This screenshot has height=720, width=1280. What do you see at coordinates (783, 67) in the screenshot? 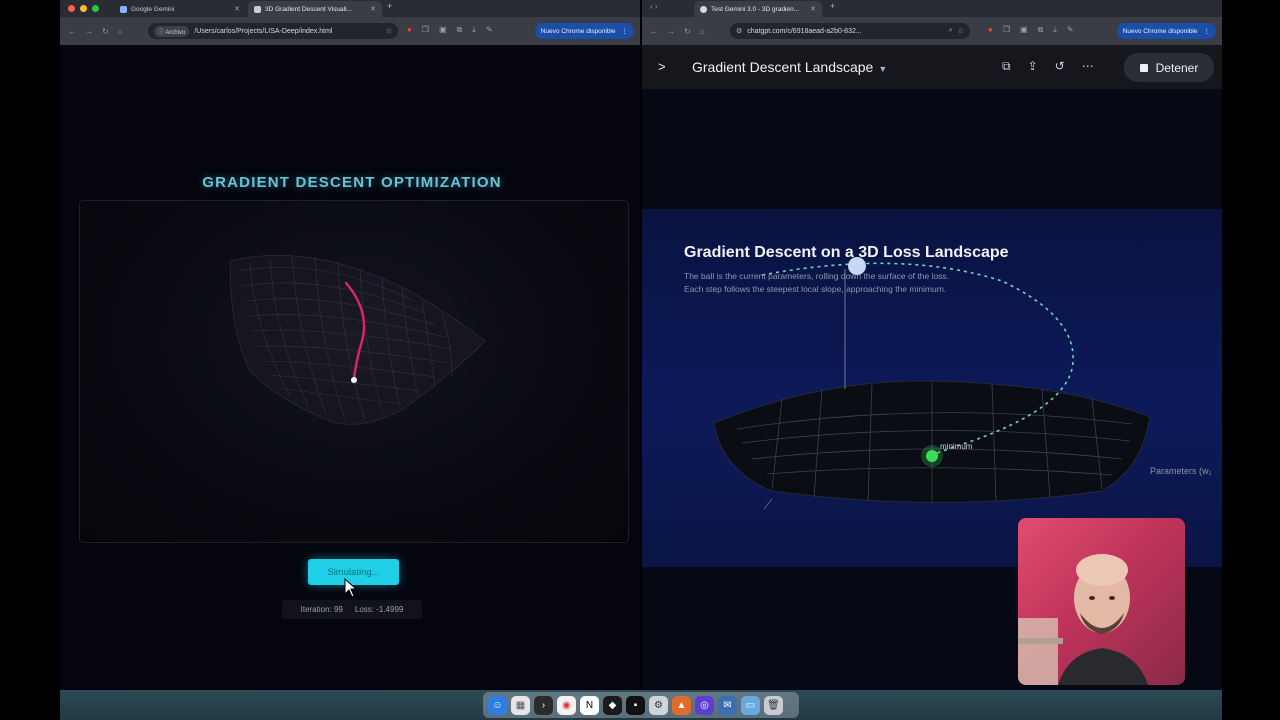
I see `conversation-title-text: Gradient Descent Landscape` at bounding box center [783, 67].